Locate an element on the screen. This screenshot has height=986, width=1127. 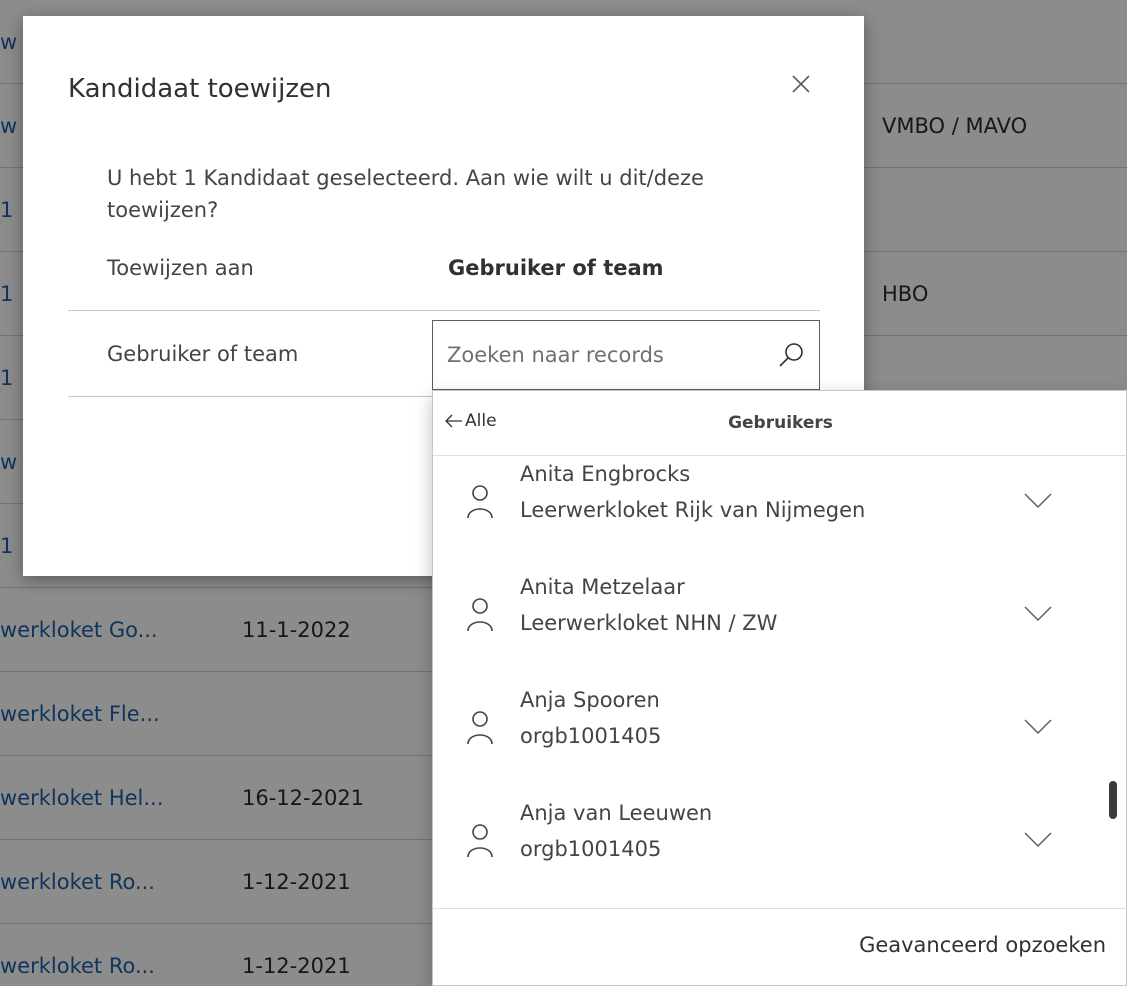
close-icon is located at coordinates (801, 84).